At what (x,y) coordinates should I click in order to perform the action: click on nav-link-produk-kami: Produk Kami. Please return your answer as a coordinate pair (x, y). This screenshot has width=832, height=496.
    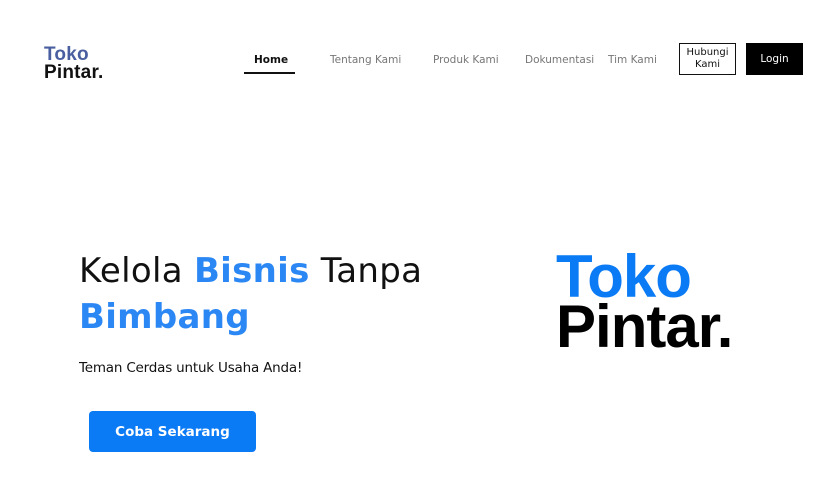
    Looking at the image, I should click on (466, 60).